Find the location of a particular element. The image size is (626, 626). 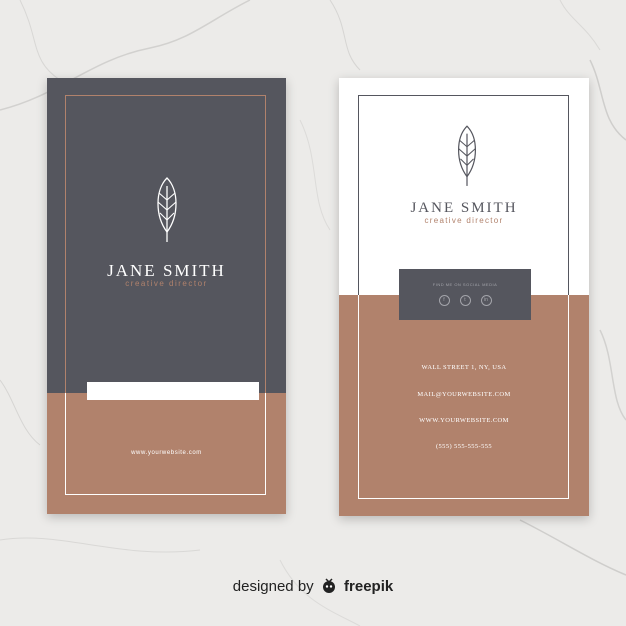

social-media-box: FIND ME ON SOCIAL MEDIA f t in is located at coordinates (465, 294).